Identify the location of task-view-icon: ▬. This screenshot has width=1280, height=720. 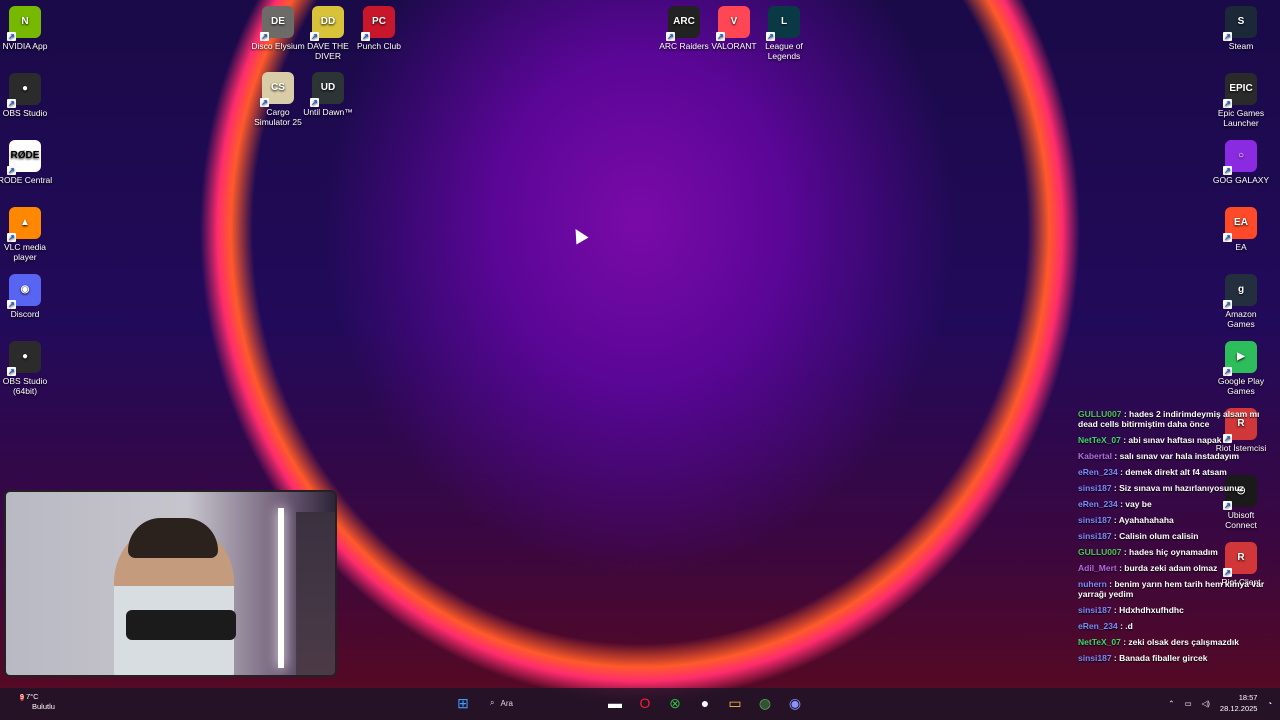
(615, 703).